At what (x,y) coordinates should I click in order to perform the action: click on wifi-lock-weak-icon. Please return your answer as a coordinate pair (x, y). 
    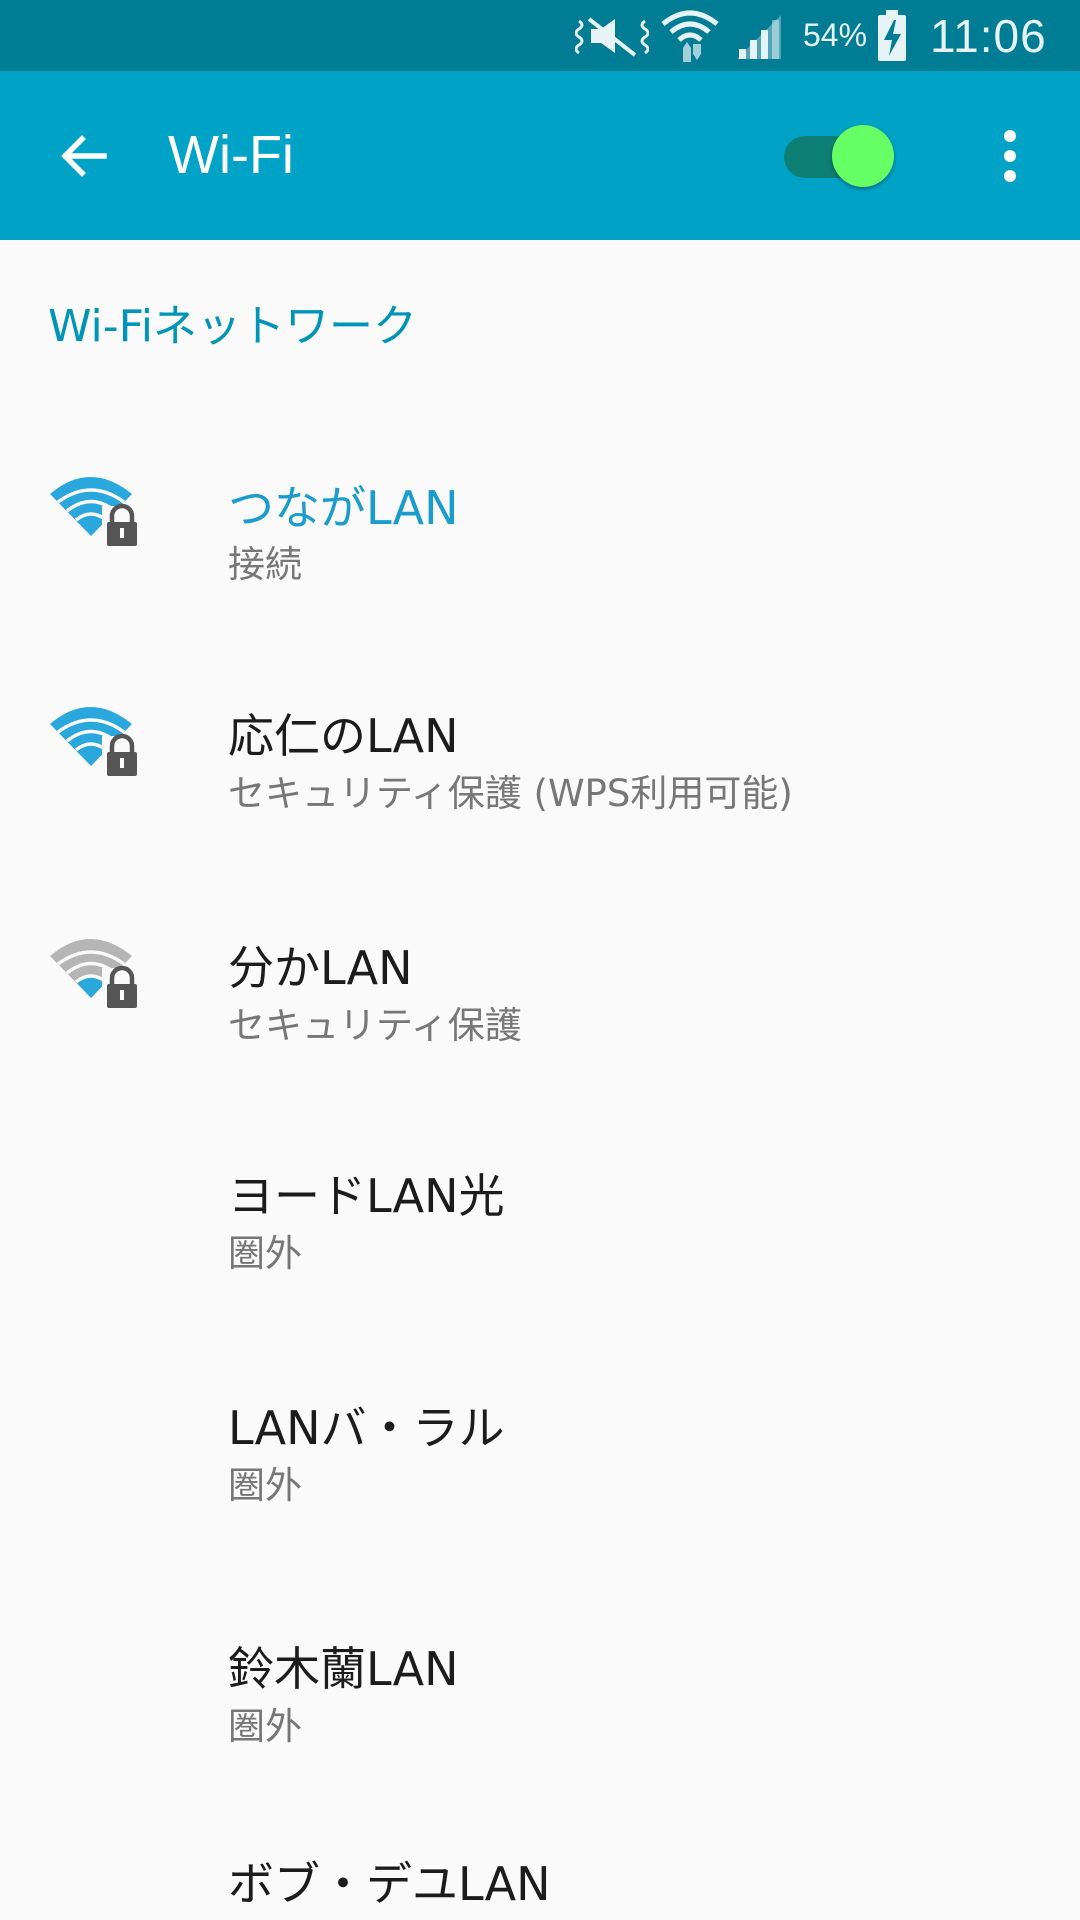
    Looking at the image, I should click on (97, 972).